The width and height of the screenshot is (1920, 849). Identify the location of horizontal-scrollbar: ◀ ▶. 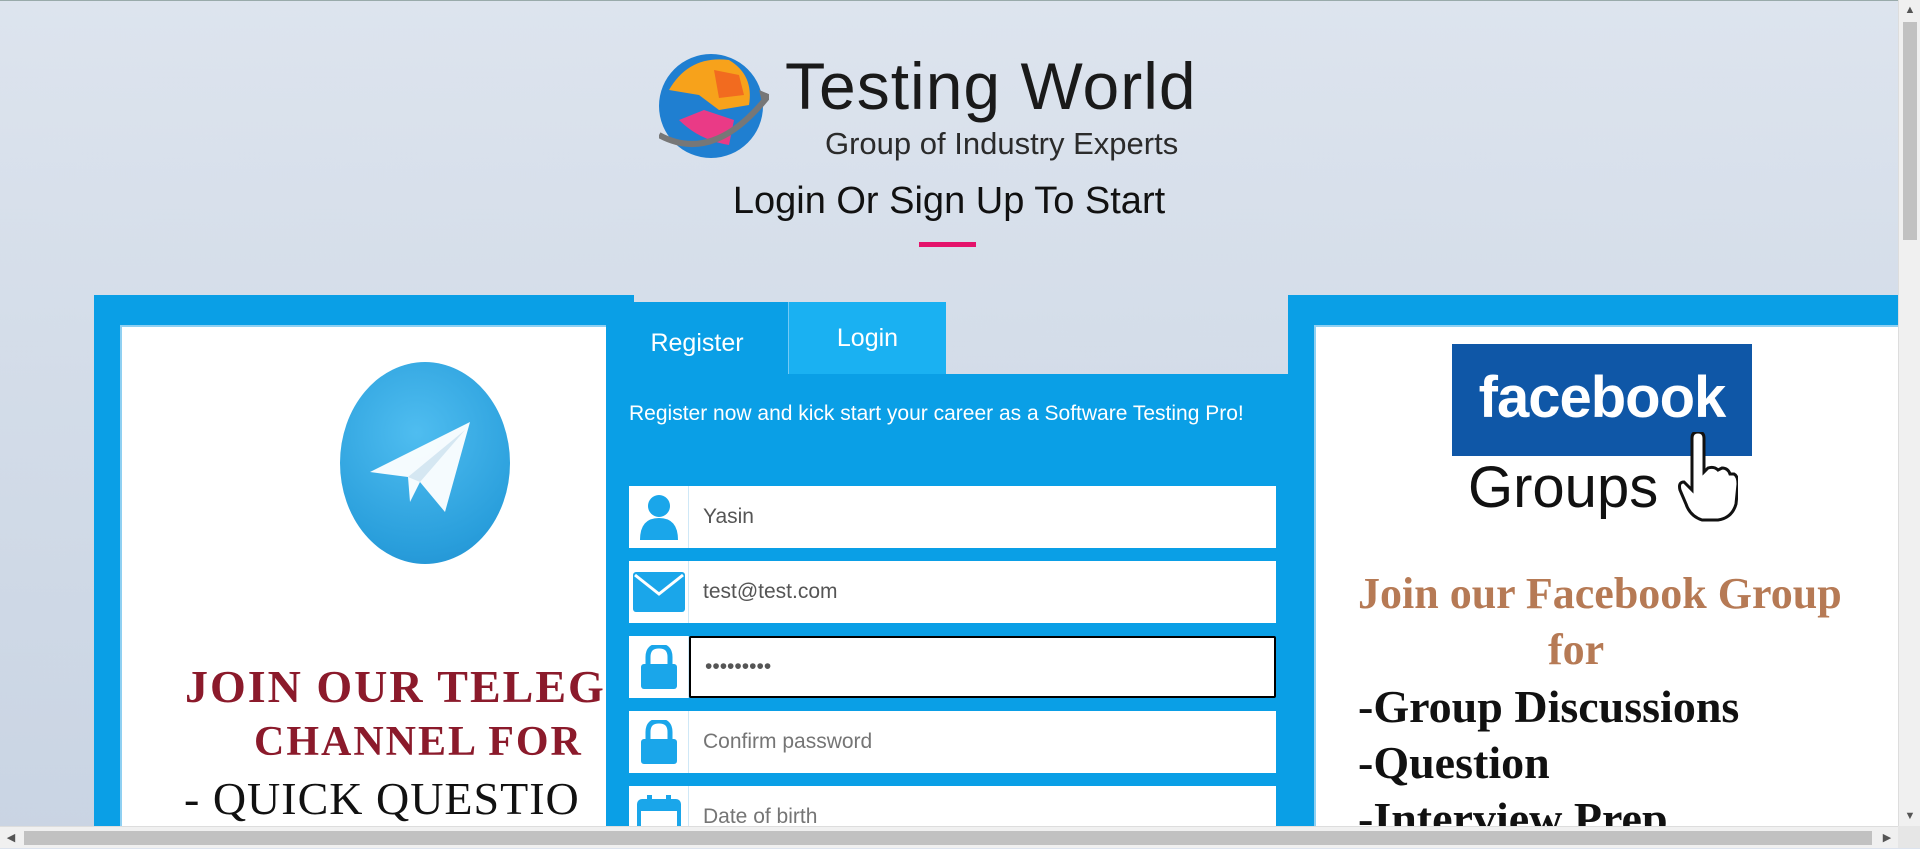
(949, 837).